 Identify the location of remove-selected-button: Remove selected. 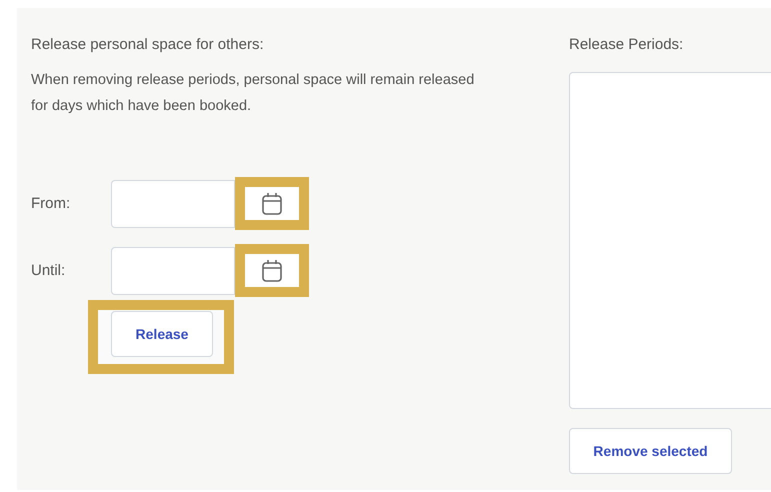
(650, 451).